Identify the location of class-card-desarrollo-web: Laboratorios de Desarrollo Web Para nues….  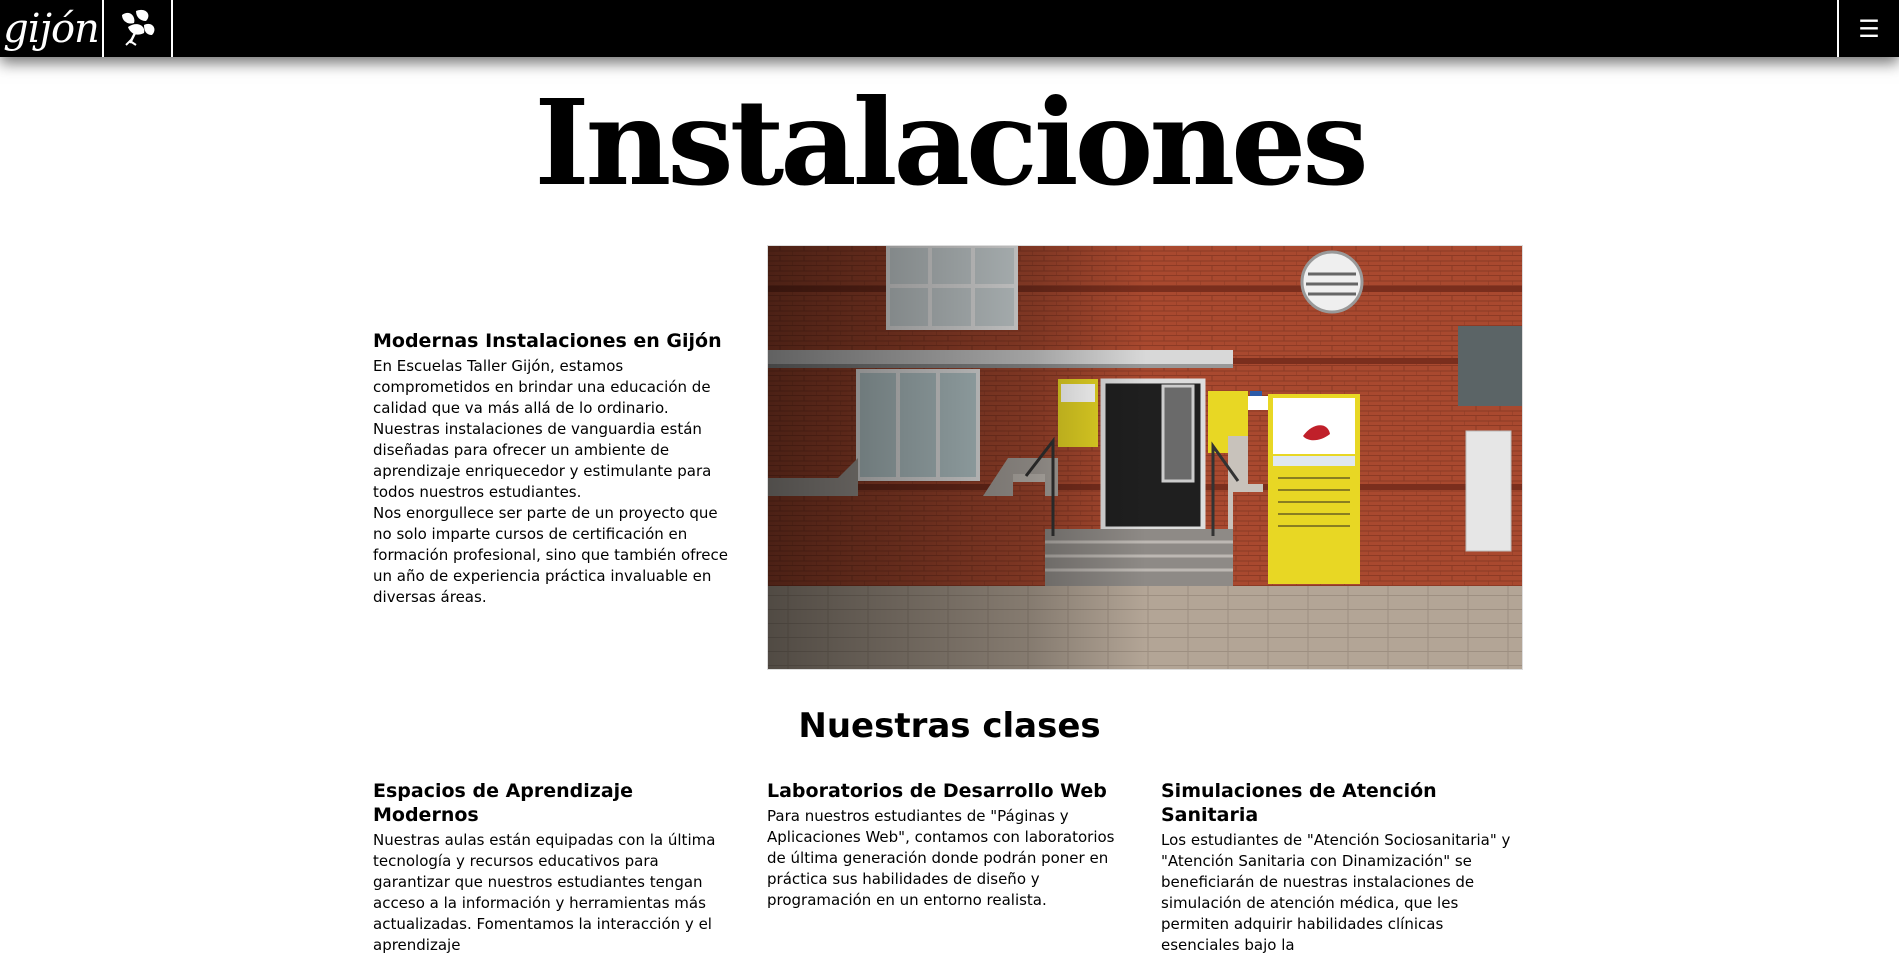
(944, 845).